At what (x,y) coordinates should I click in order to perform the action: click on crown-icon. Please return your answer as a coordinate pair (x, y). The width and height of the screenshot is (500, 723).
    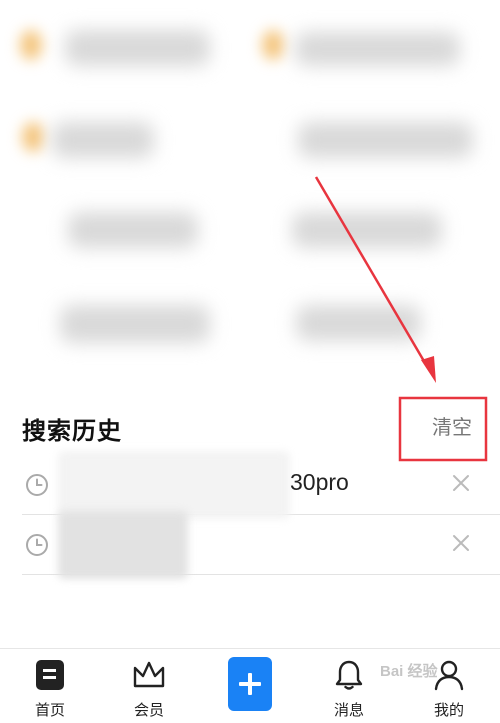
    Looking at the image, I should click on (149, 674).